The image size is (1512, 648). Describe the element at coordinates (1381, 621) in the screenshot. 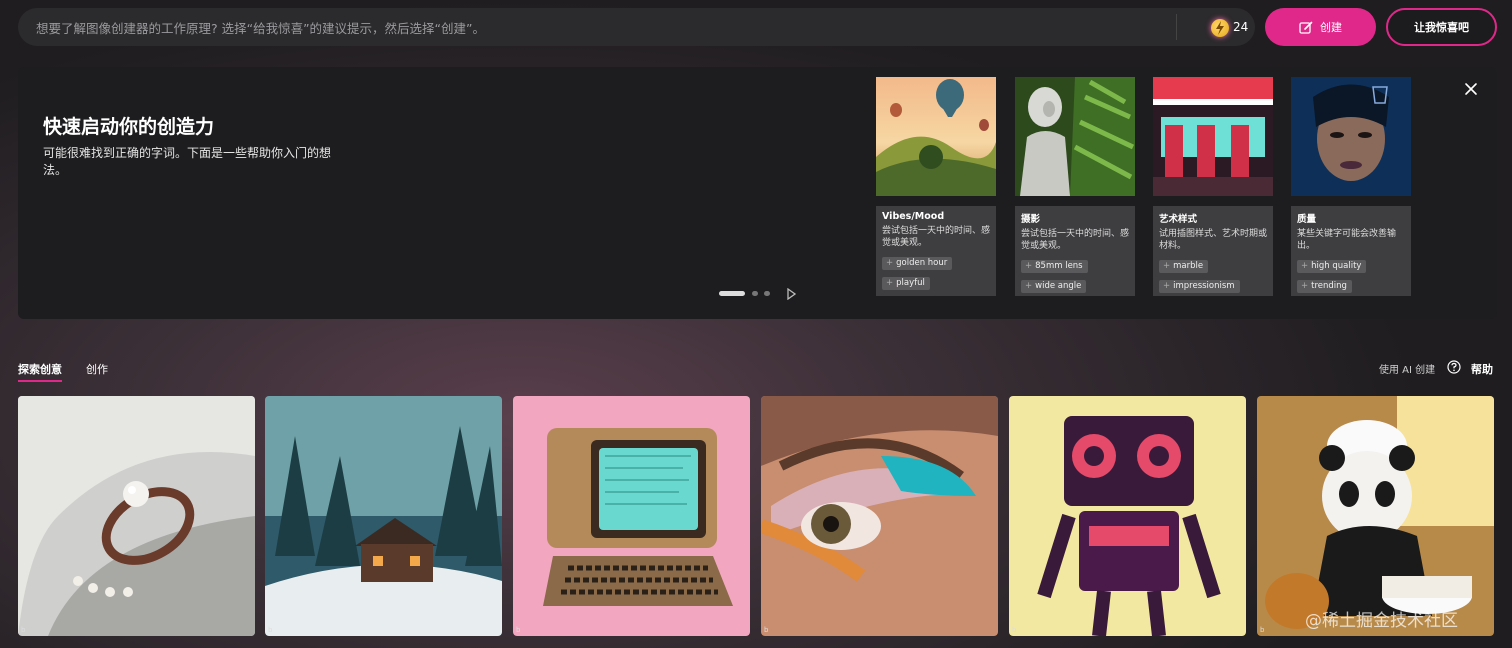

I see `watermark: @稀土掘金技术社区` at that location.